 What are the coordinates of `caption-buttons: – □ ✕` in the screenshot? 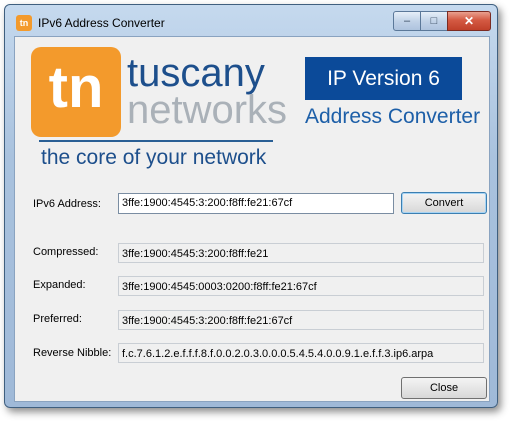 It's located at (442, 21).